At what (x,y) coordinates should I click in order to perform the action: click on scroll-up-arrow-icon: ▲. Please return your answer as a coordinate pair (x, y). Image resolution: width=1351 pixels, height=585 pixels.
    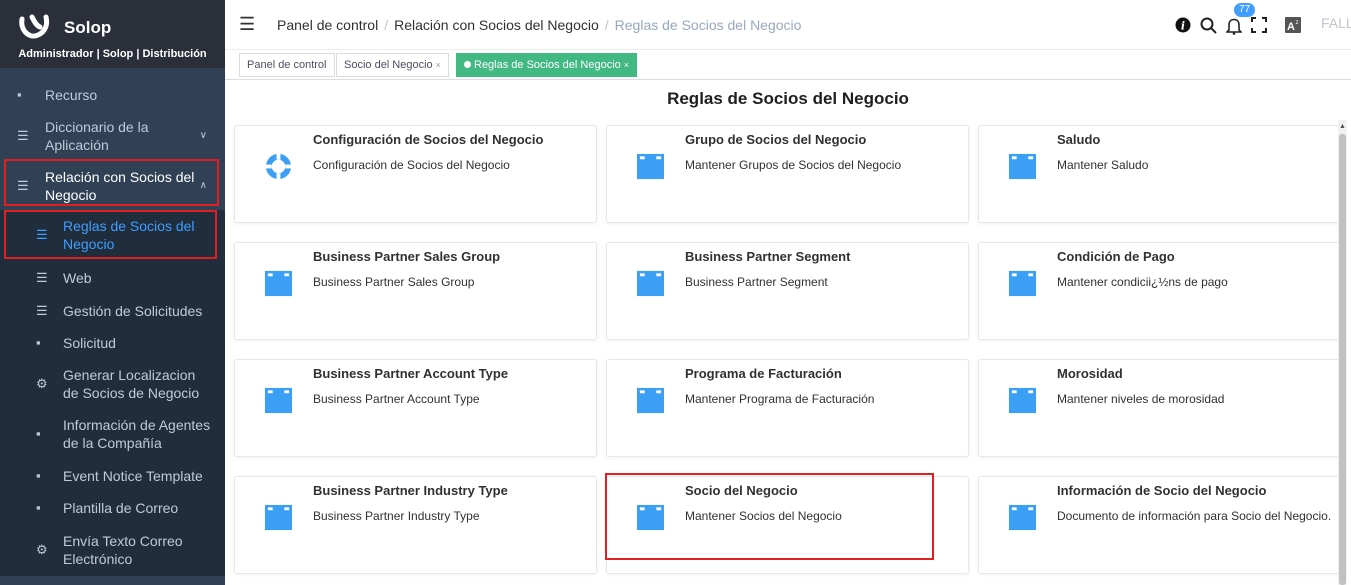
    Looking at the image, I should click on (1342, 126).